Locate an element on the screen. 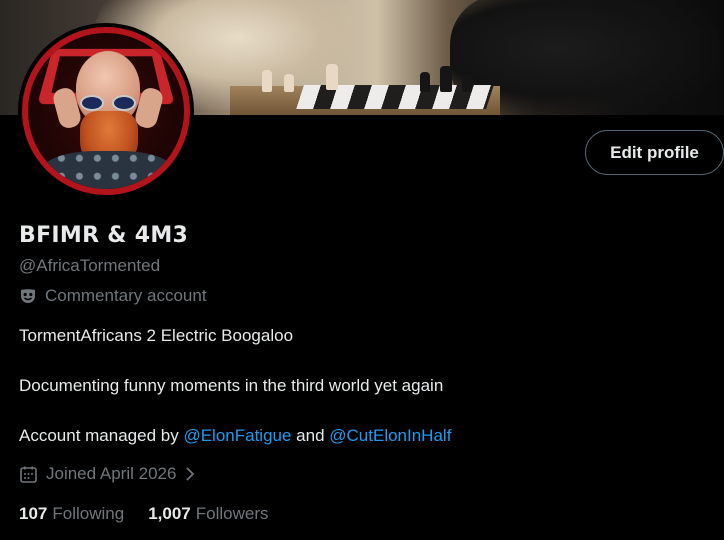 The image size is (724, 540). follow-stats: 107 Following 1,007 Followers is located at coordinates (143, 514).